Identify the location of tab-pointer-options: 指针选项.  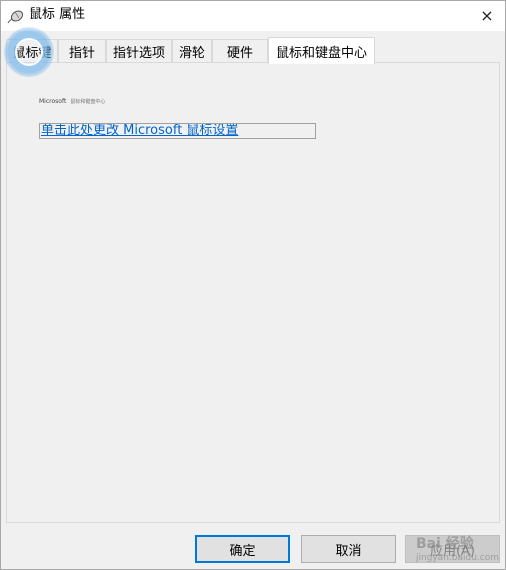
(139, 51).